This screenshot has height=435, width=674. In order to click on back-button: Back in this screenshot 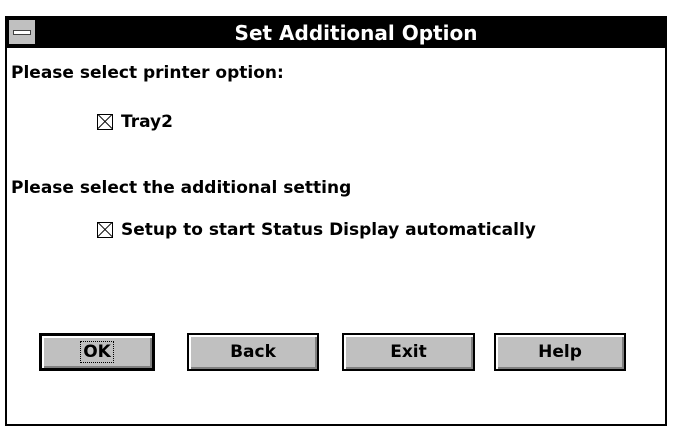, I will do `click(253, 352)`.